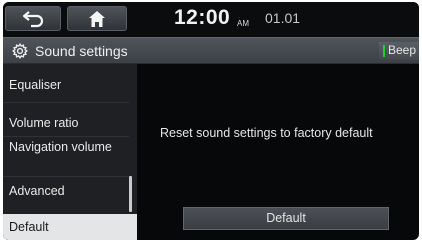 The width and height of the screenshot is (422, 242). What do you see at coordinates (66, 85) in the screenshot?
I see `menu-item-equaliser: Equaliser` at bounding box center [66, 85].